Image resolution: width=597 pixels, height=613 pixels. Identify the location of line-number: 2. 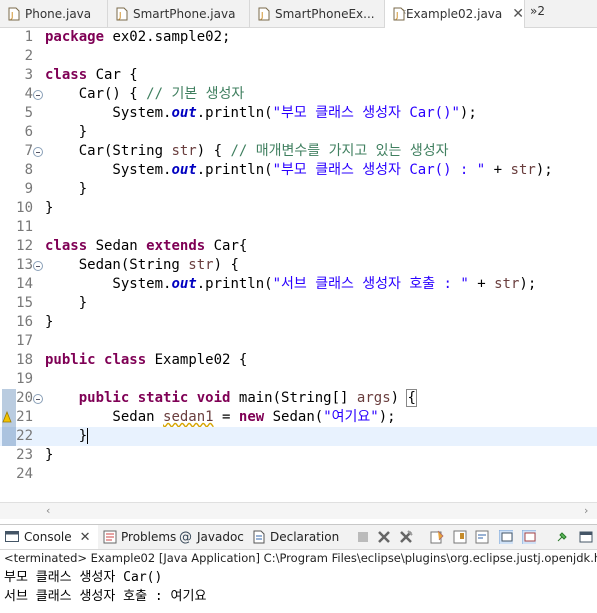
(28, 56).